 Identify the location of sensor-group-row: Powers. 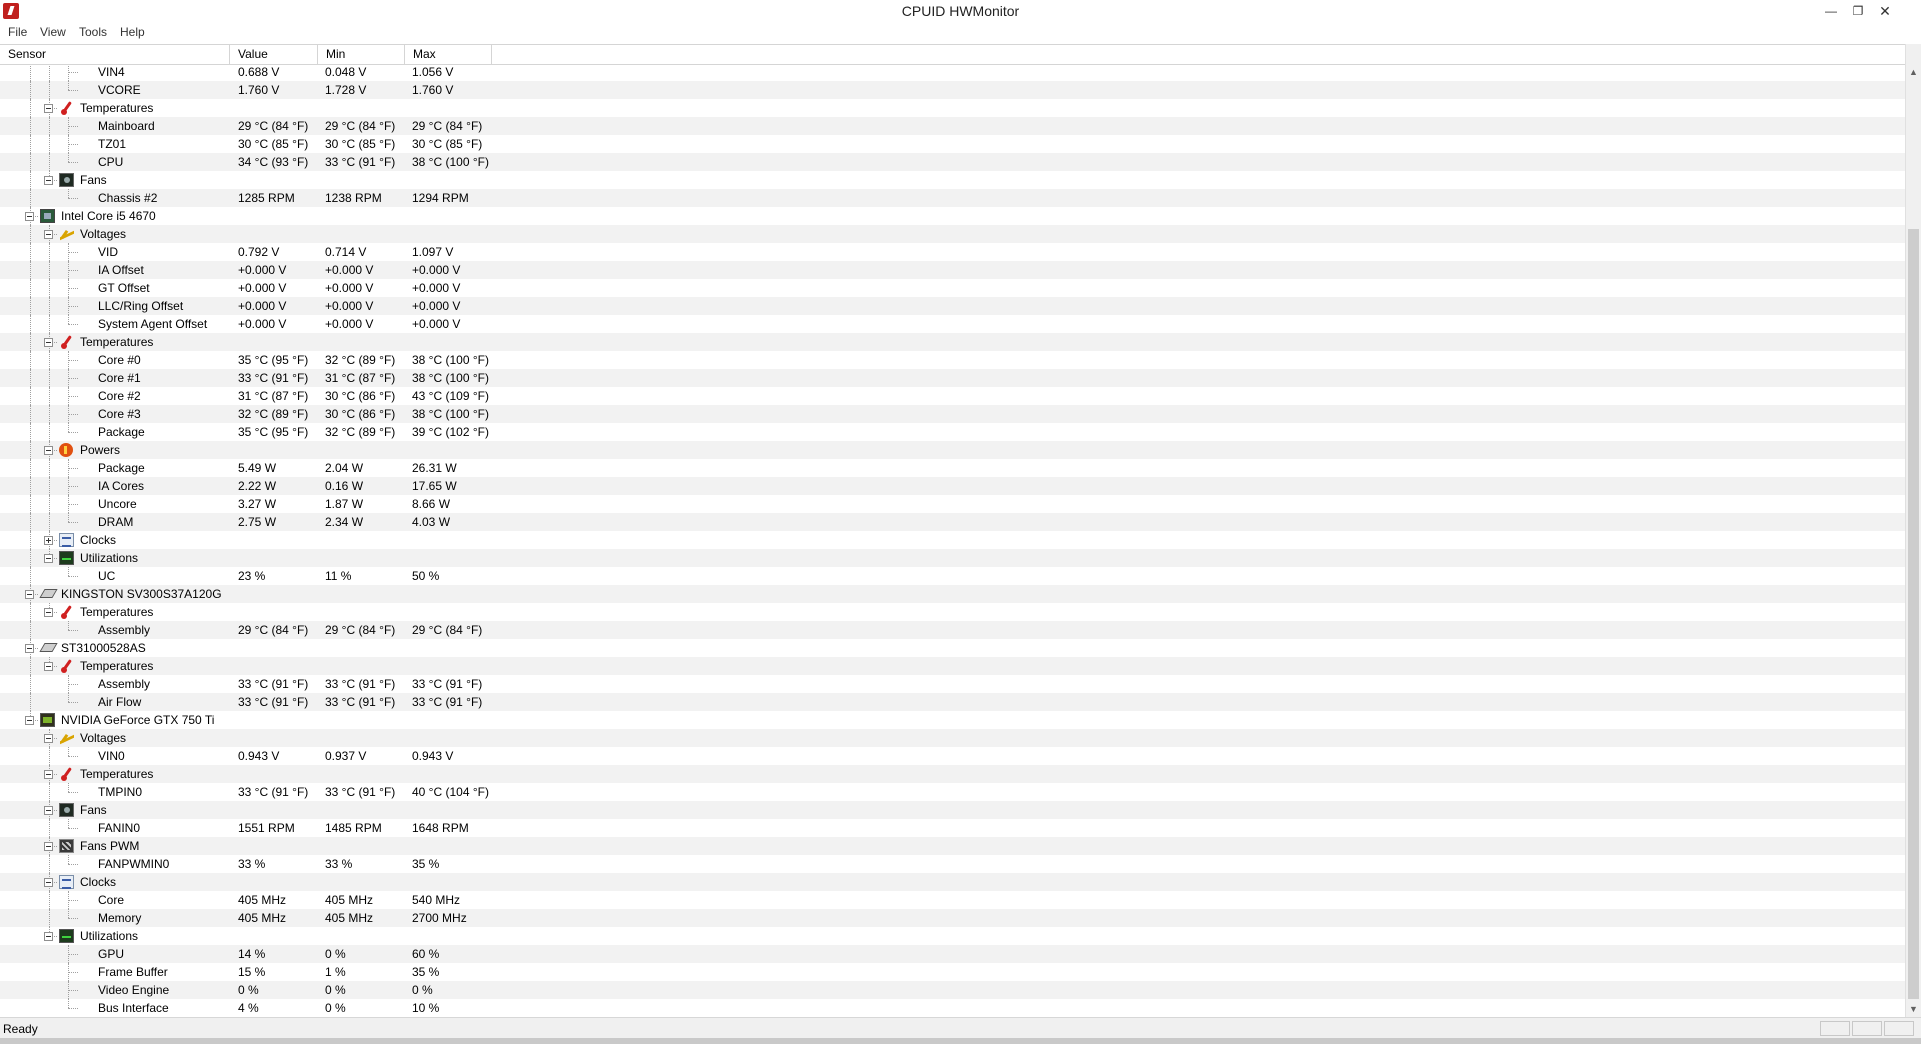
(952, 450).